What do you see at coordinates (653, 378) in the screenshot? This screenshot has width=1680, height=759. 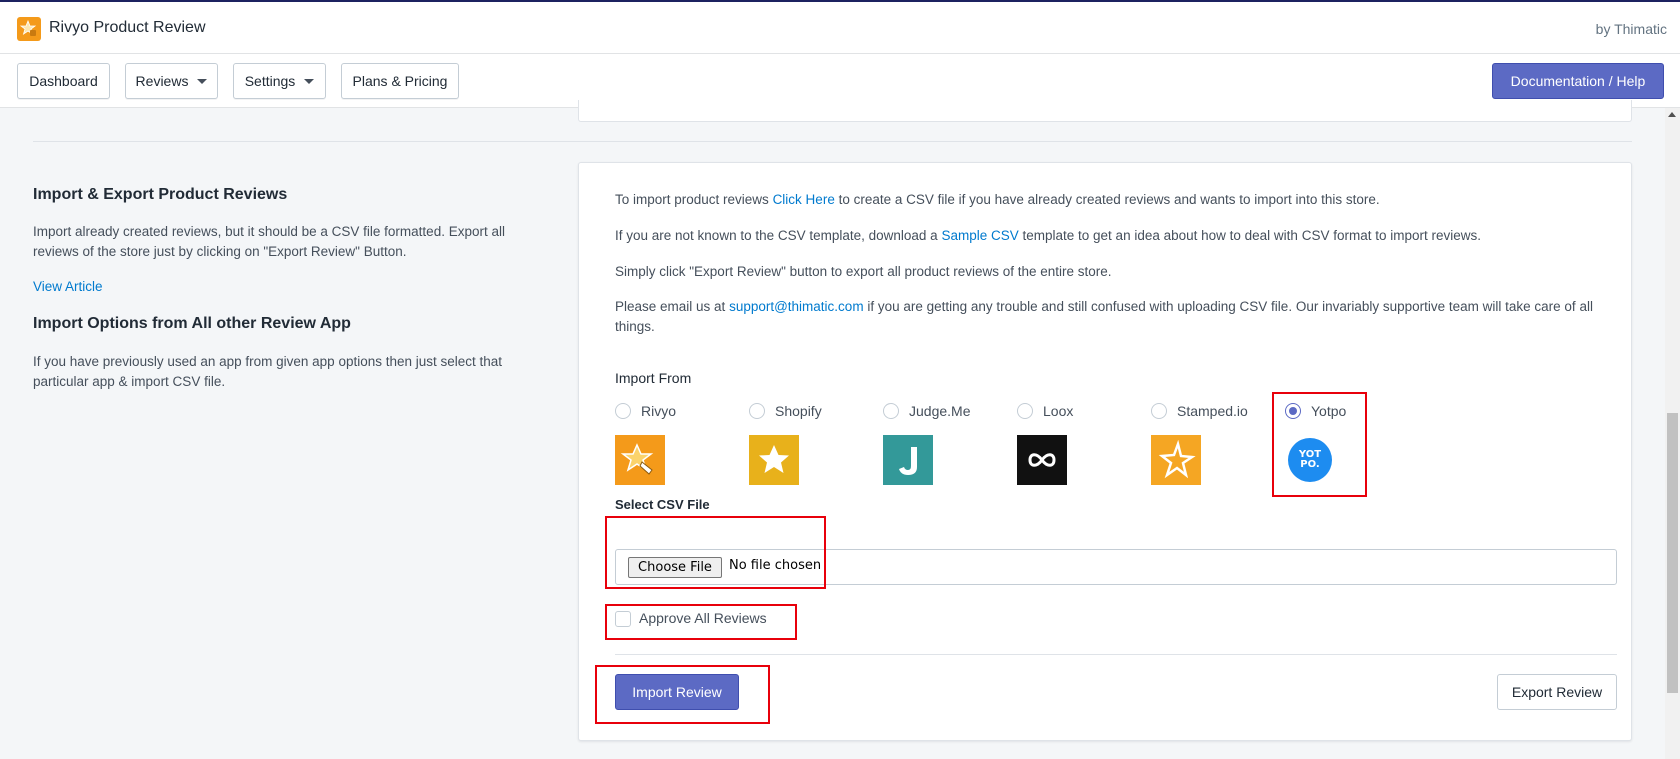 I see `import-from-label: Import From` at bounding box center [653, 378].